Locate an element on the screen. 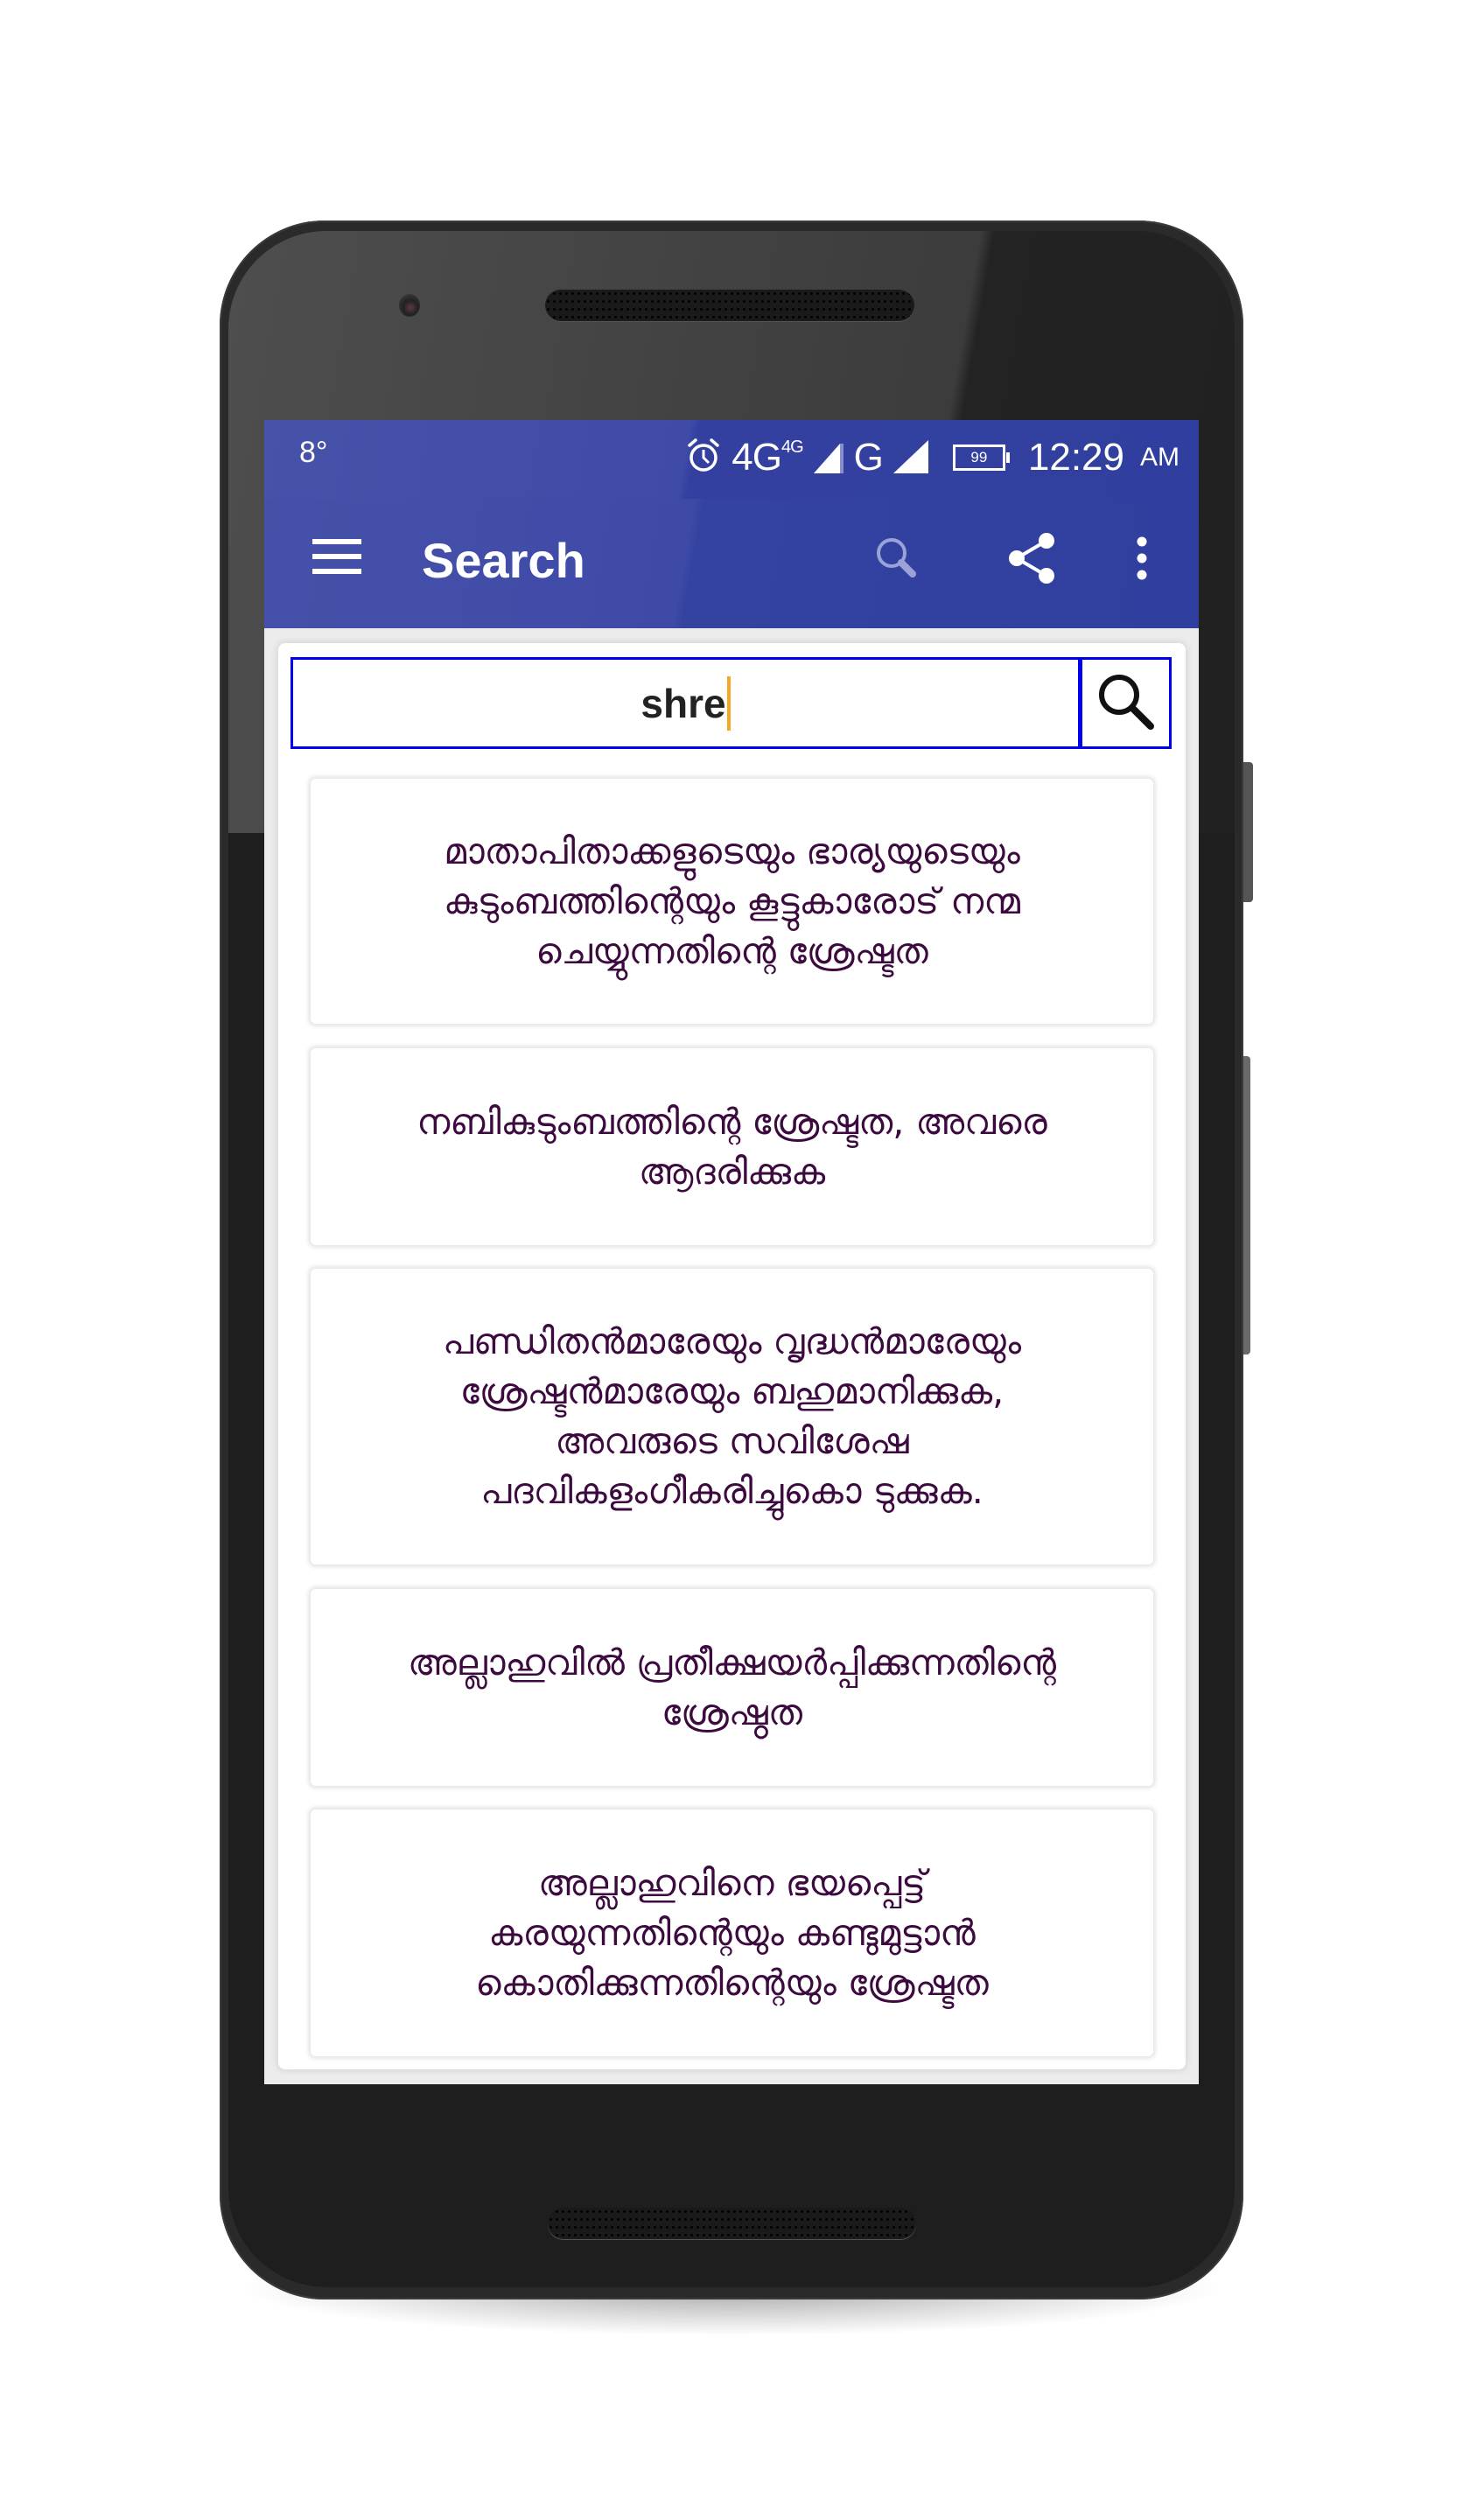 Image resolution: width=1470 pixels, height=2520 pixels. status-bar: 8° 4G4G G 99 12:29 AM is located at coordinates (731, 459).